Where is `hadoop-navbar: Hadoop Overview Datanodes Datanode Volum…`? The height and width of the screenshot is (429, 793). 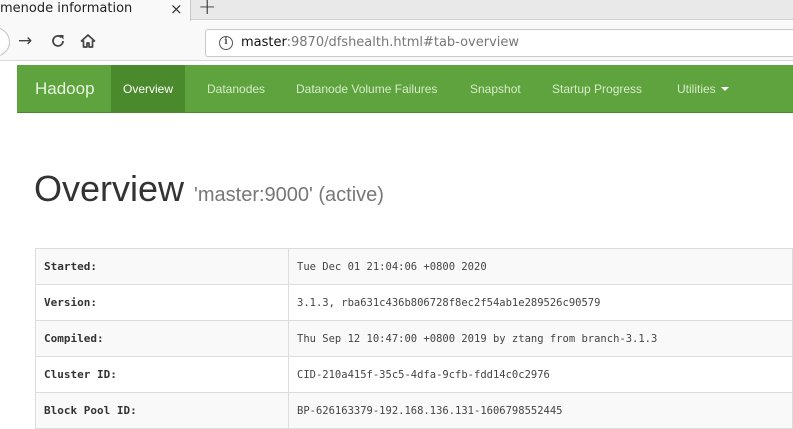
hadoop-navbar: Hadoop Overview Datanodes Datanode Volum… is located at coordinates (405, 89).